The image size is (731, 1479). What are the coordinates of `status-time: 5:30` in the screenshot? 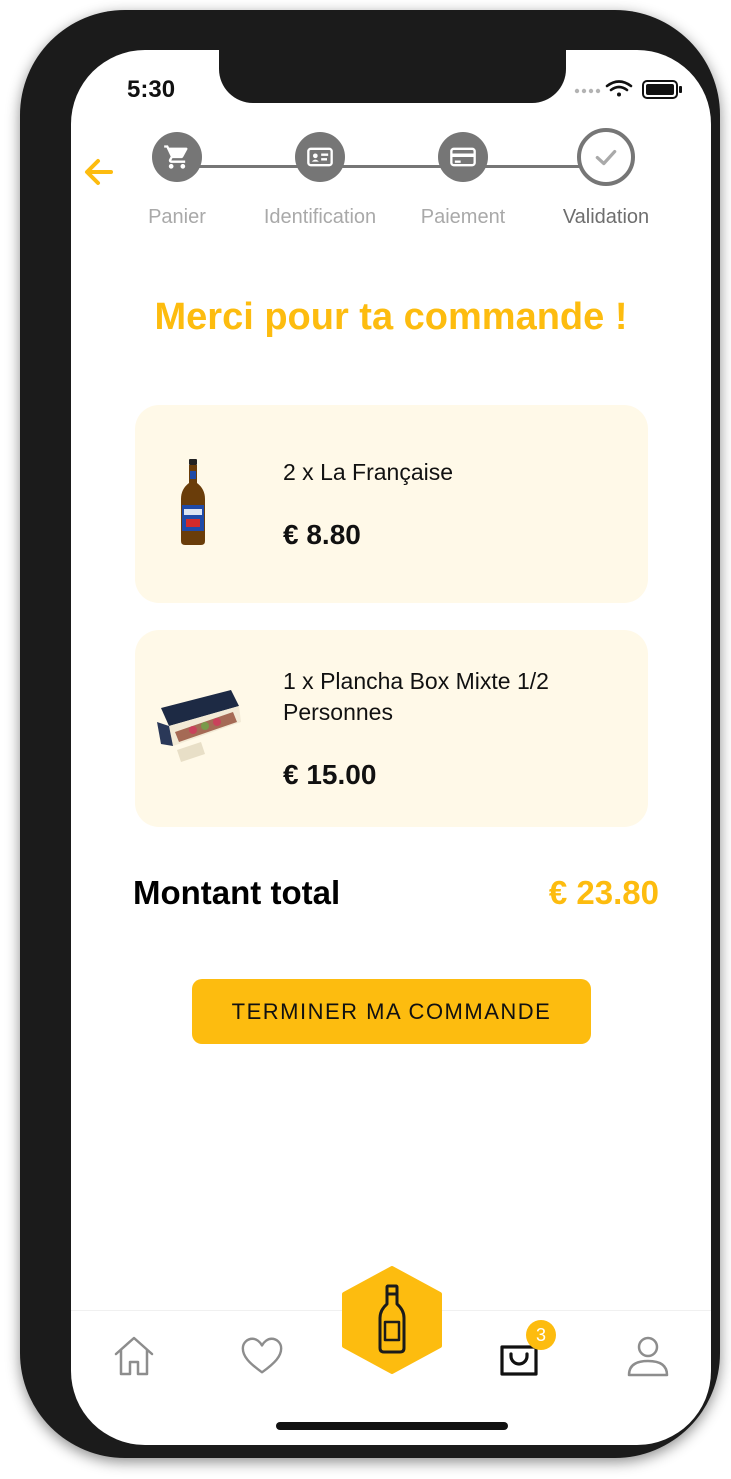 It's located at (151, 89).